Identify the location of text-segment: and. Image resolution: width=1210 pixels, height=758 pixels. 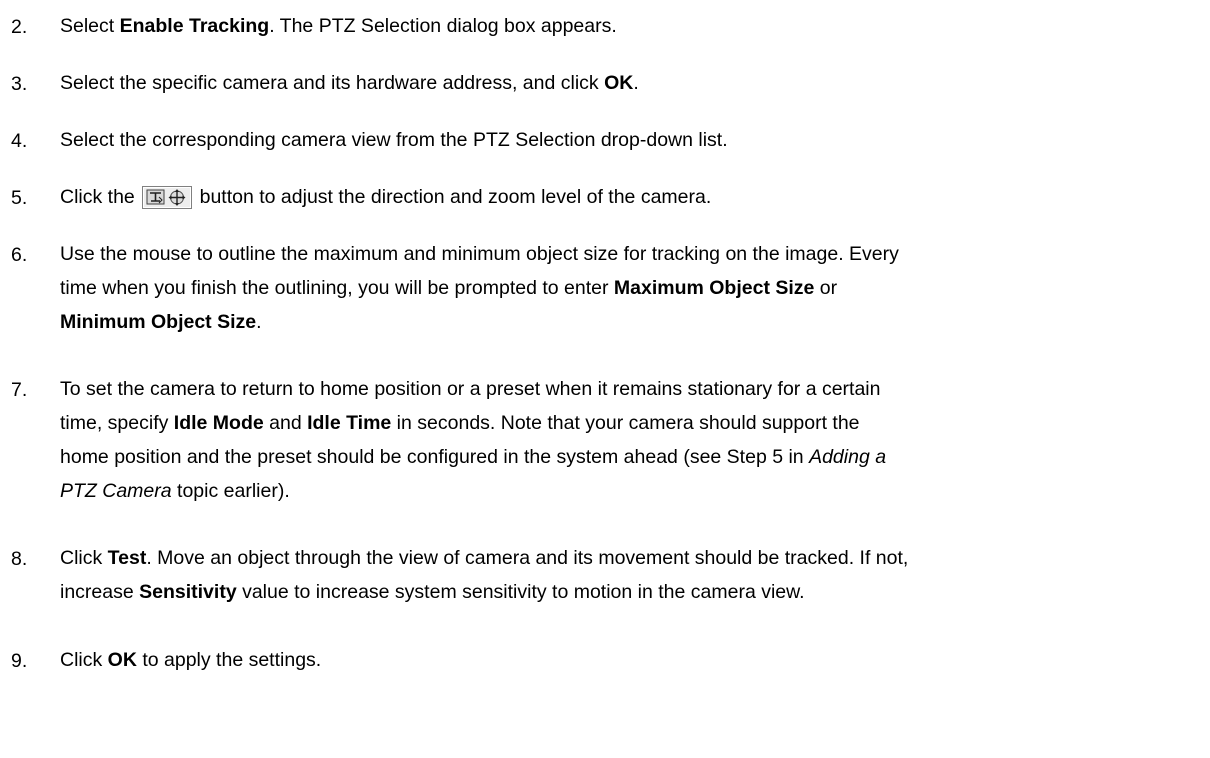
(285, 423).